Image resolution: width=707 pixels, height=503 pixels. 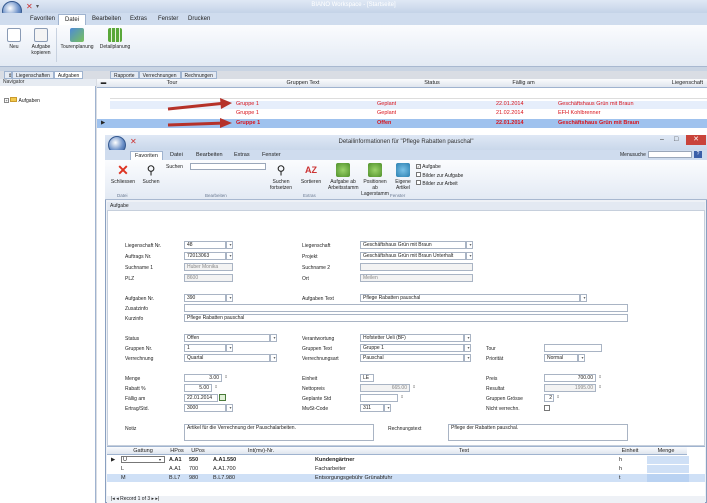 I want to click on expand-icon: +, so click(x=6, y=100).